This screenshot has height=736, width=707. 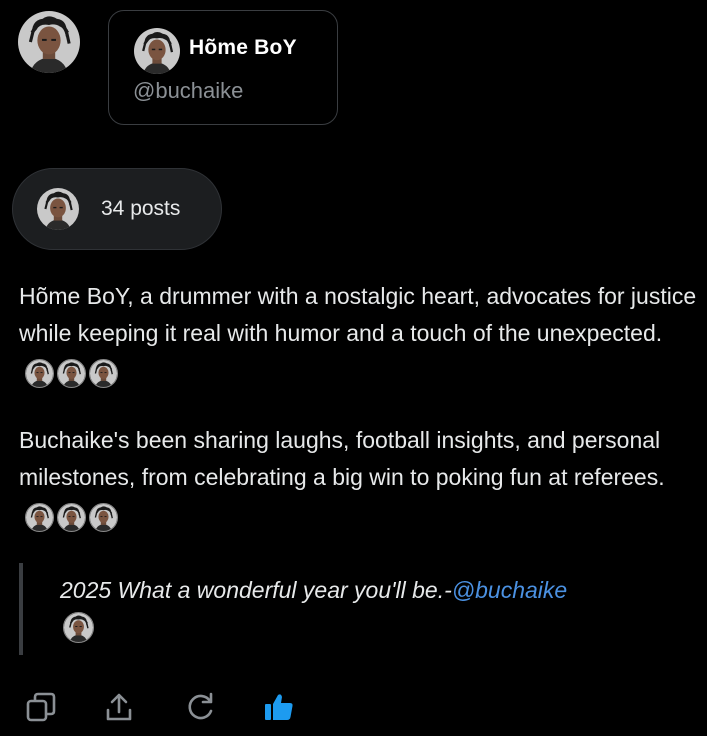 I want to click on posts-avatar, so click(x=58, y=209).